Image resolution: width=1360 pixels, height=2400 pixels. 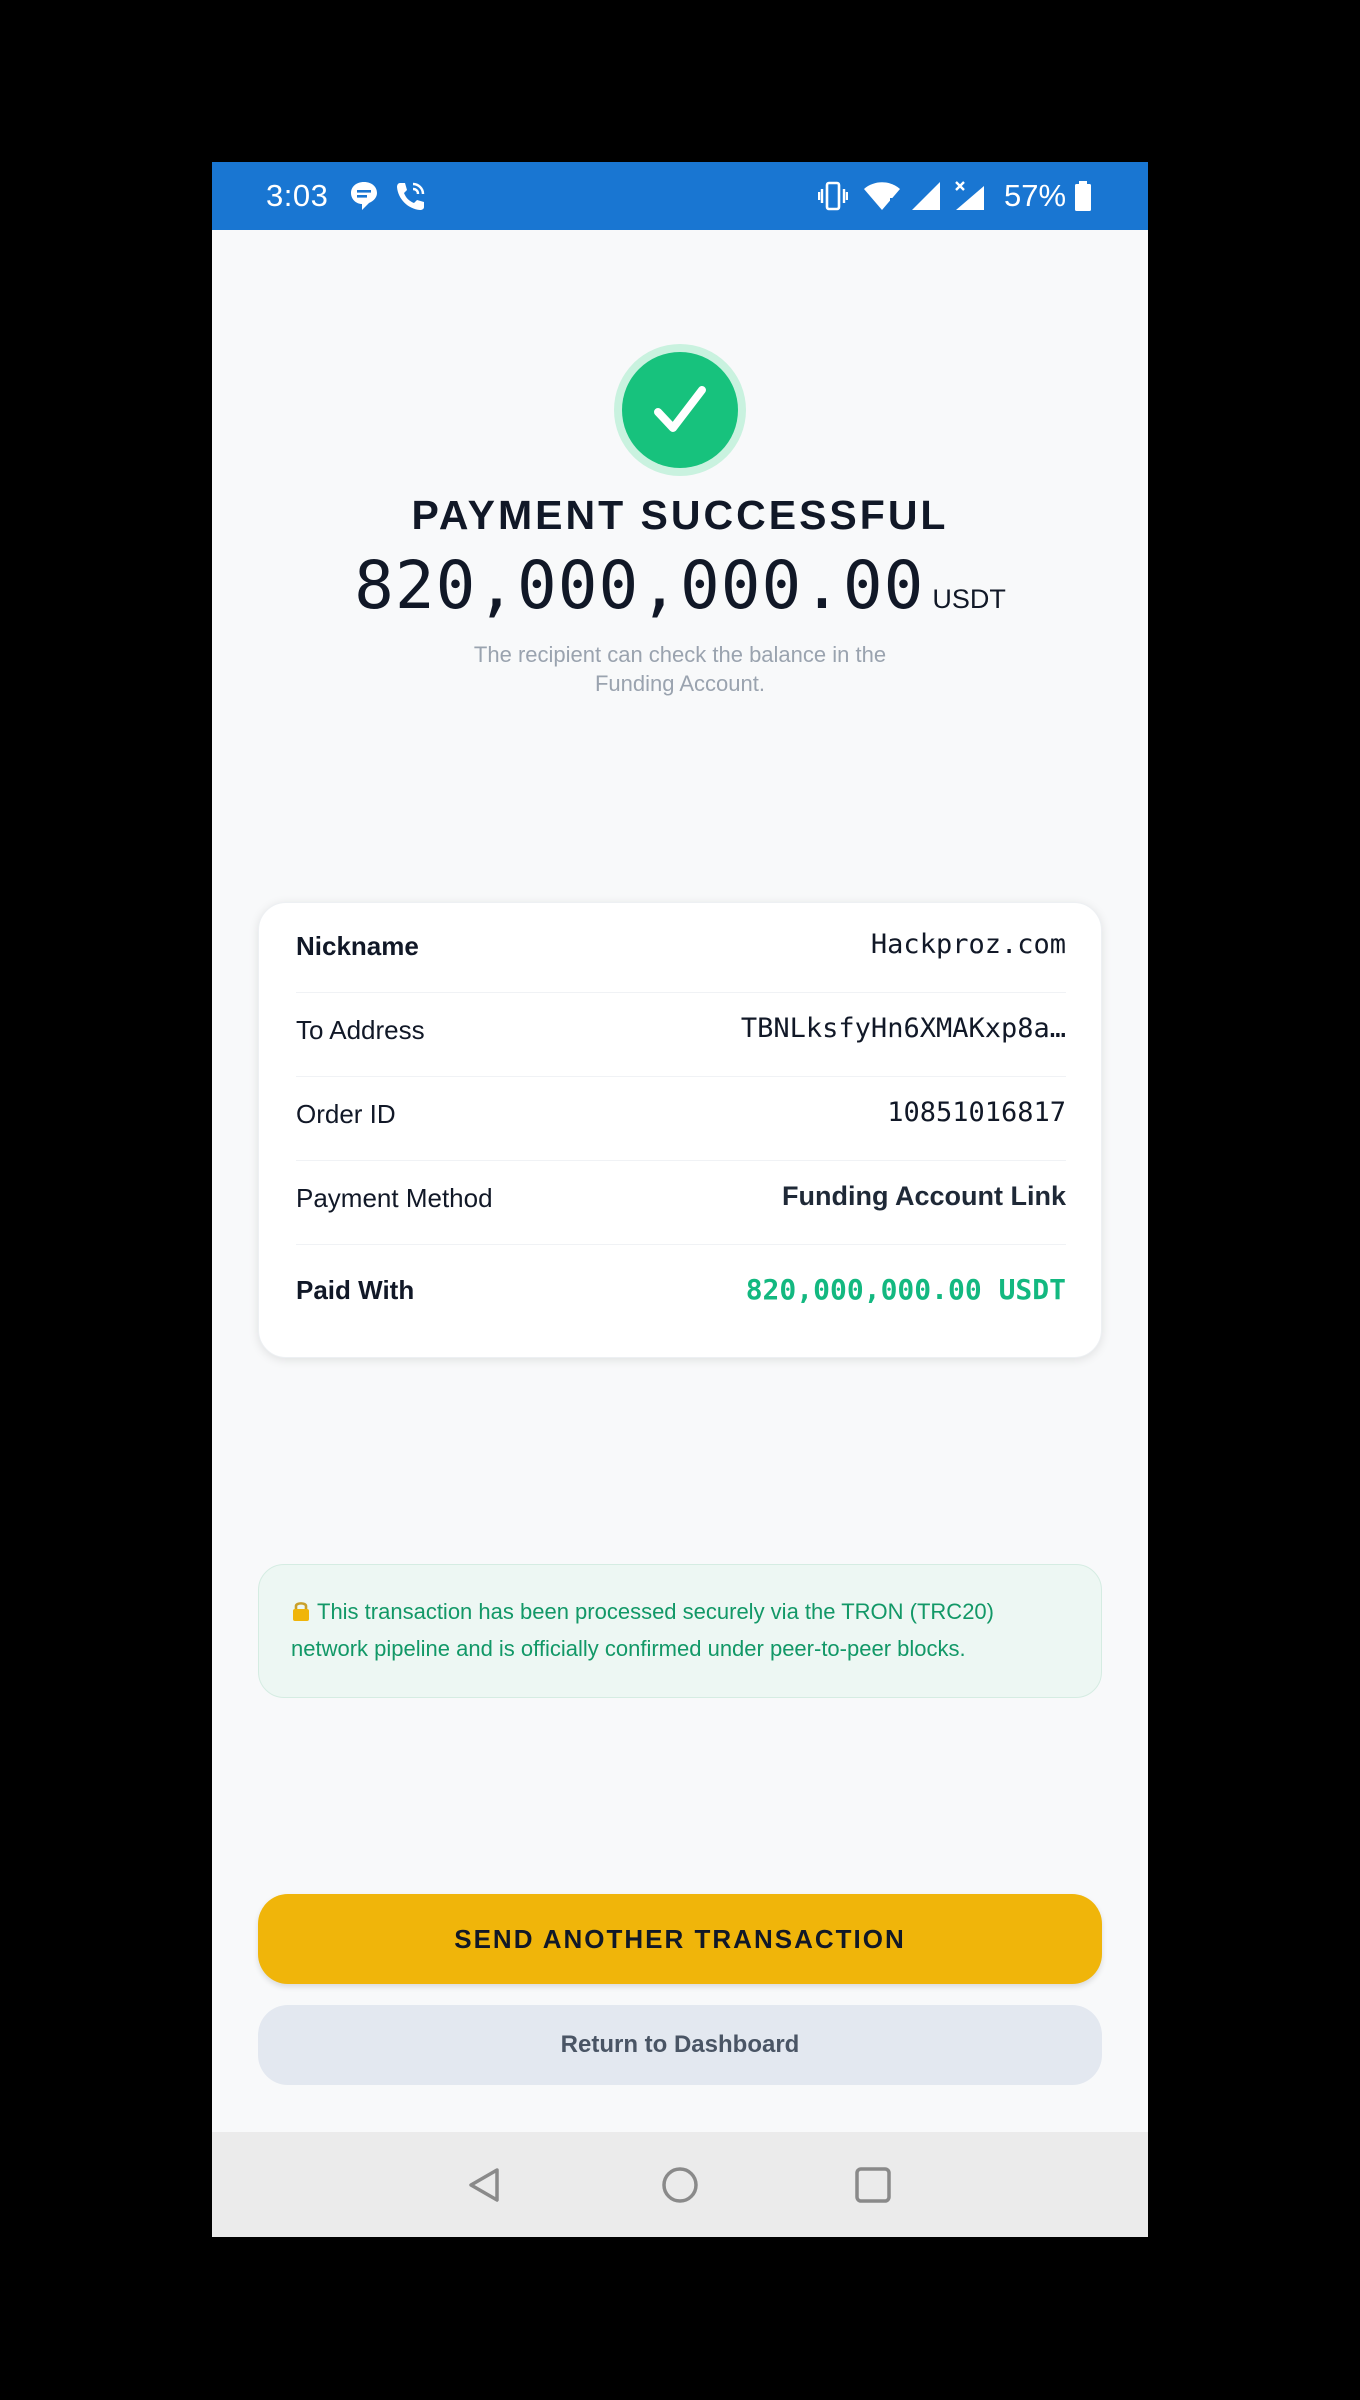 I want to click on battery-icon, so click(x=1083, y=198).